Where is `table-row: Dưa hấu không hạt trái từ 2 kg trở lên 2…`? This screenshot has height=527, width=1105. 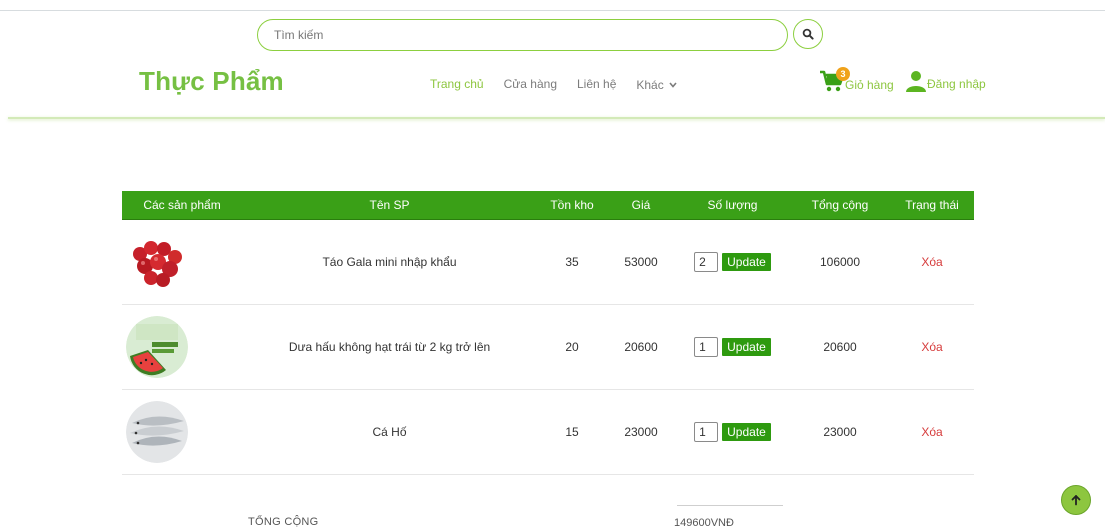
table-row: Dưa hấu không hạt trái từ 2 kg trở lên 2… is located at coordinates (548, 347).